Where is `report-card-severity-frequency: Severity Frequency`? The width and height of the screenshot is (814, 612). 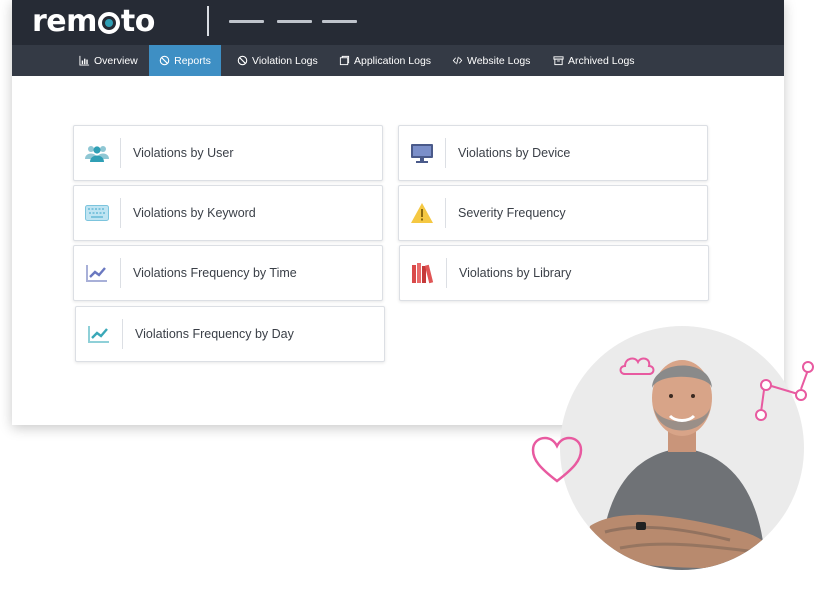 report-card-severity-frequency: Severity Frequency is located at coordinates (553, 213).